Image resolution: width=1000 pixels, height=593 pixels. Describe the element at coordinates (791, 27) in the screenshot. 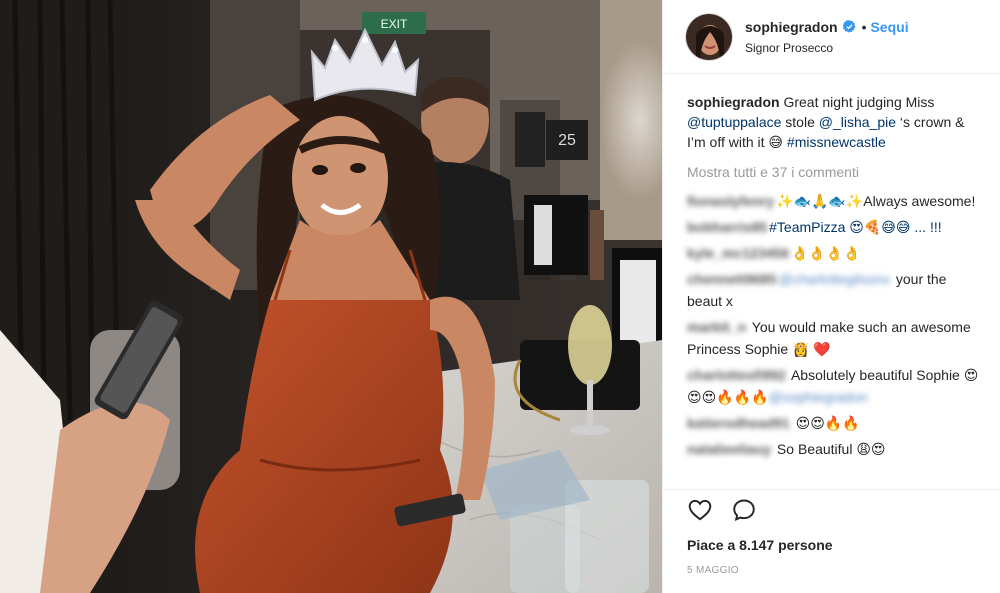

I see `header-username: sophiegradon` at that location.